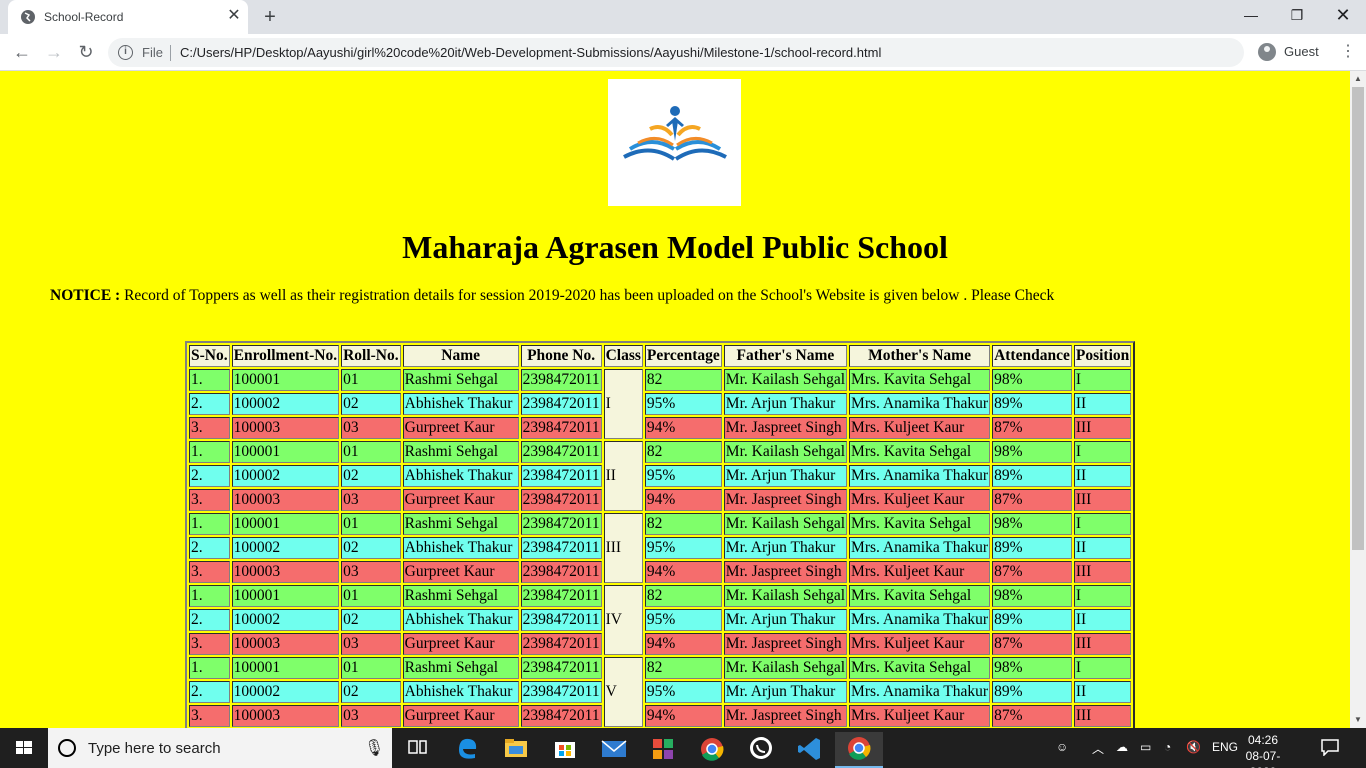 The height and width of the screenshot is (768, 1366). I want to click on header-percentage: Percentage, so click(683, 356).